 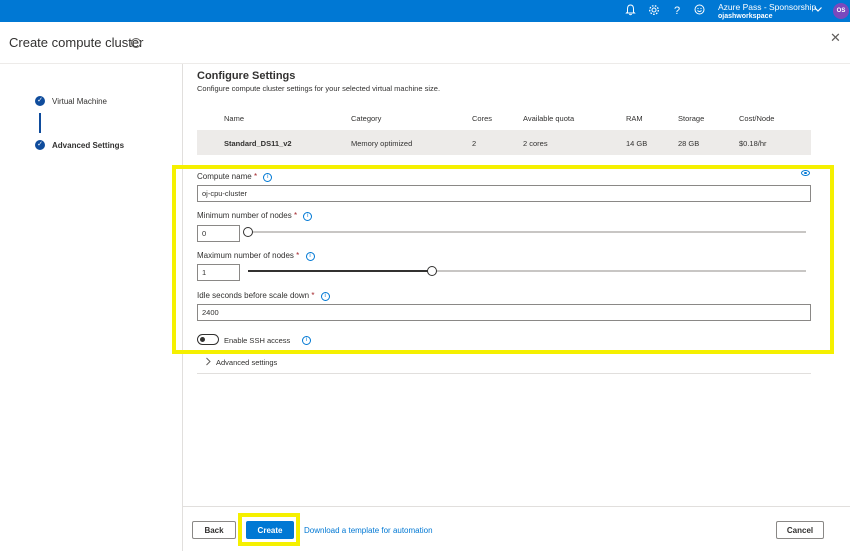 I want to click on column-header: Cost/Node, so click(x=757, y=118).